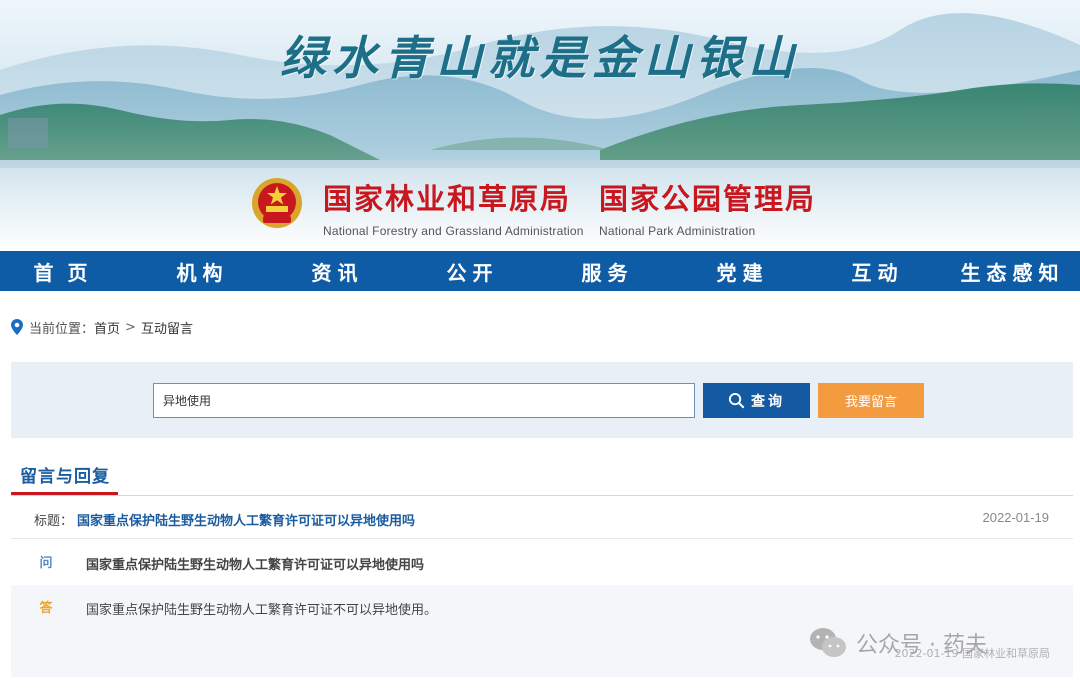  I want to click on nav-item-ecology: 生态感知, so click(1012, 271).